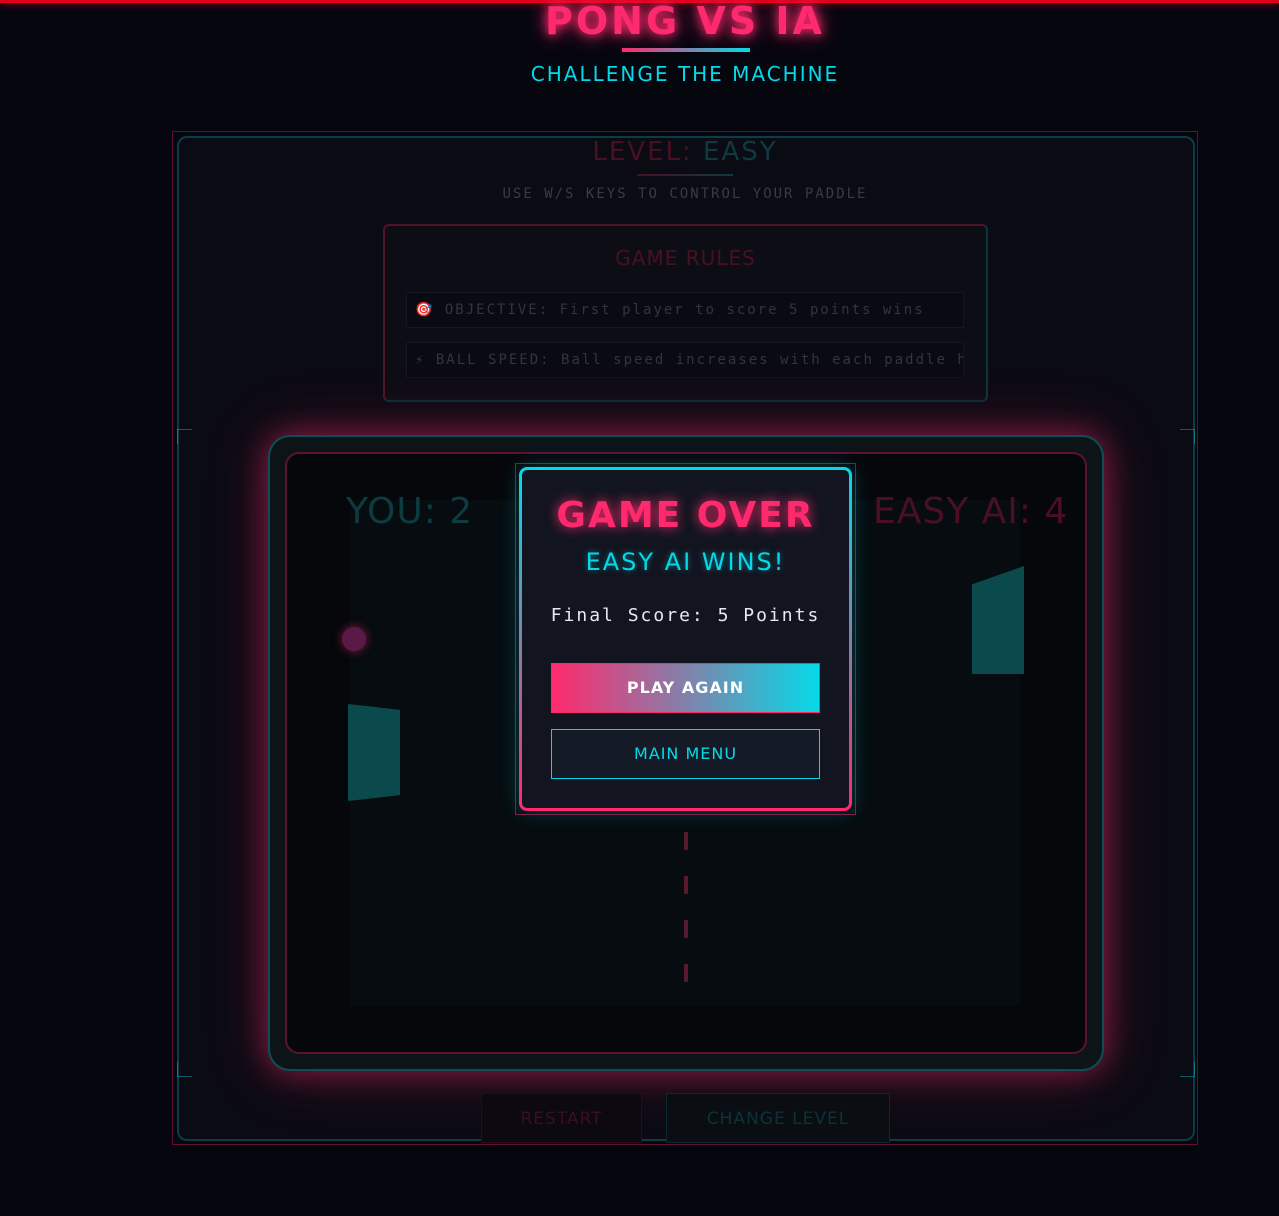 This screenshot has height=1216, width=1279. I want to click on corner-marker-bottom-left, so click(184, 1069).